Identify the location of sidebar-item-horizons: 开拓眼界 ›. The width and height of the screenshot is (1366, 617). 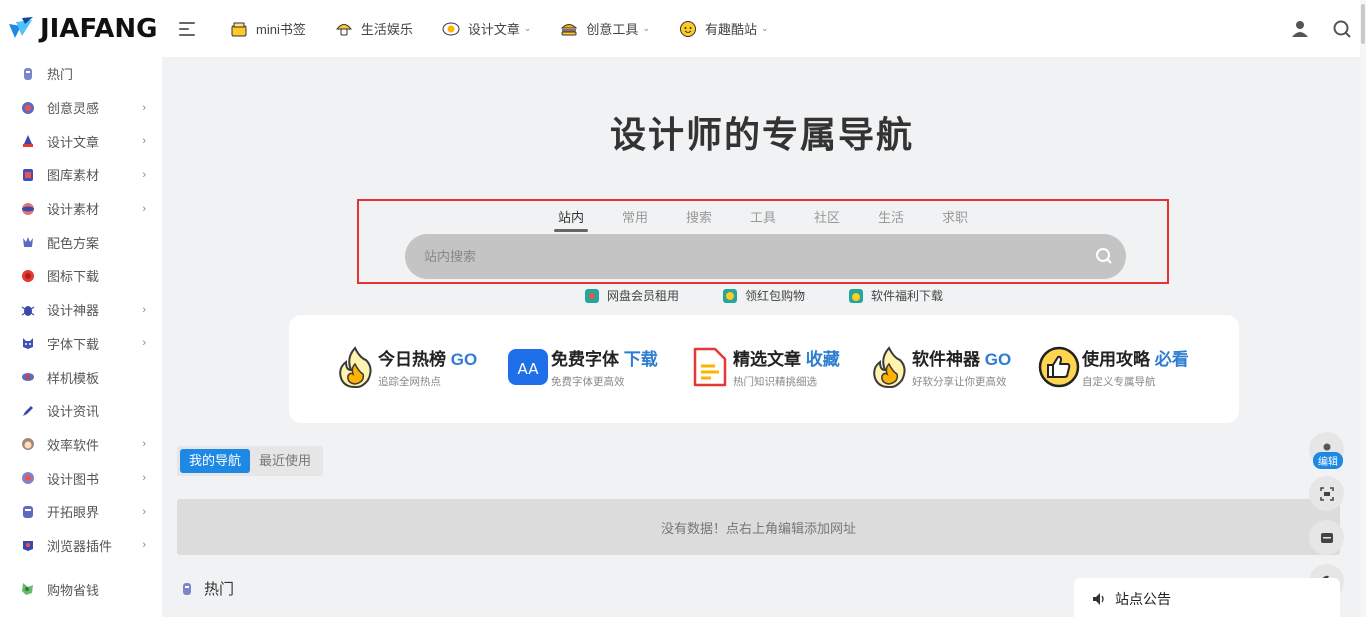
(81, 512).